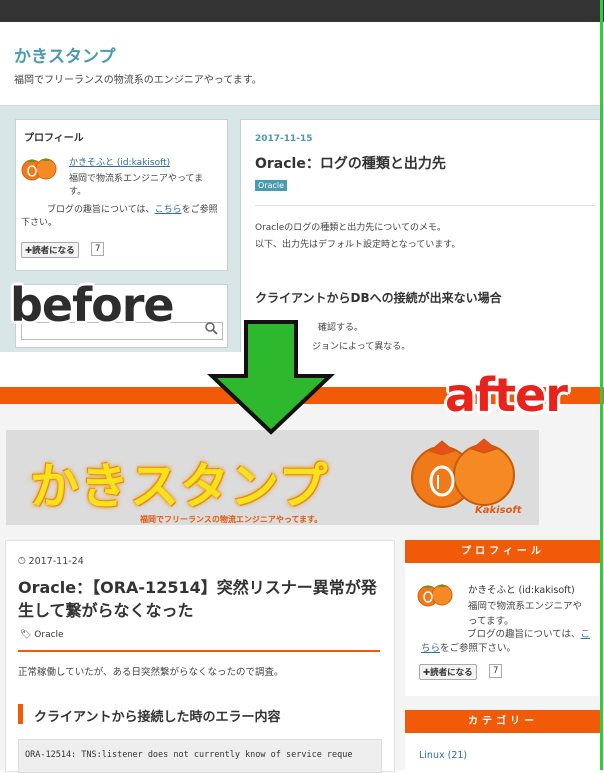  What do you see at coordinates (491, 621) in the screenshot?
I see `profile-description: ってます。` at bounding box center [491, 621].